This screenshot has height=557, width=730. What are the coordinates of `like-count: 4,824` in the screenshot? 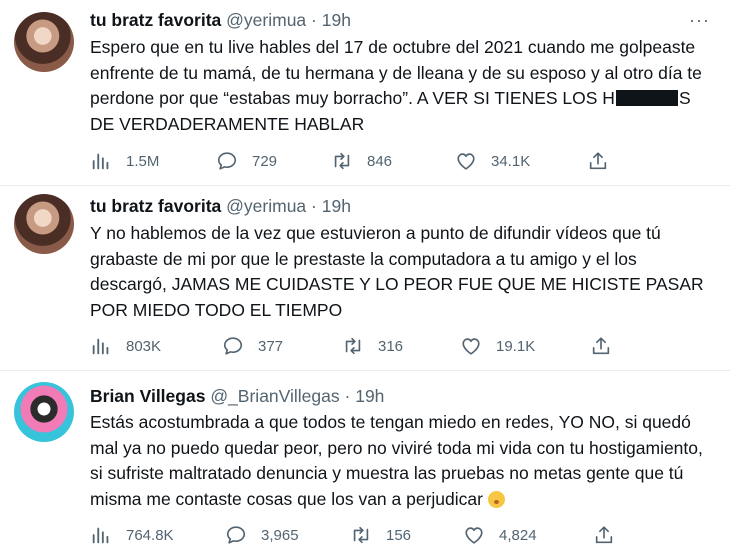 It's located at (518, 535).